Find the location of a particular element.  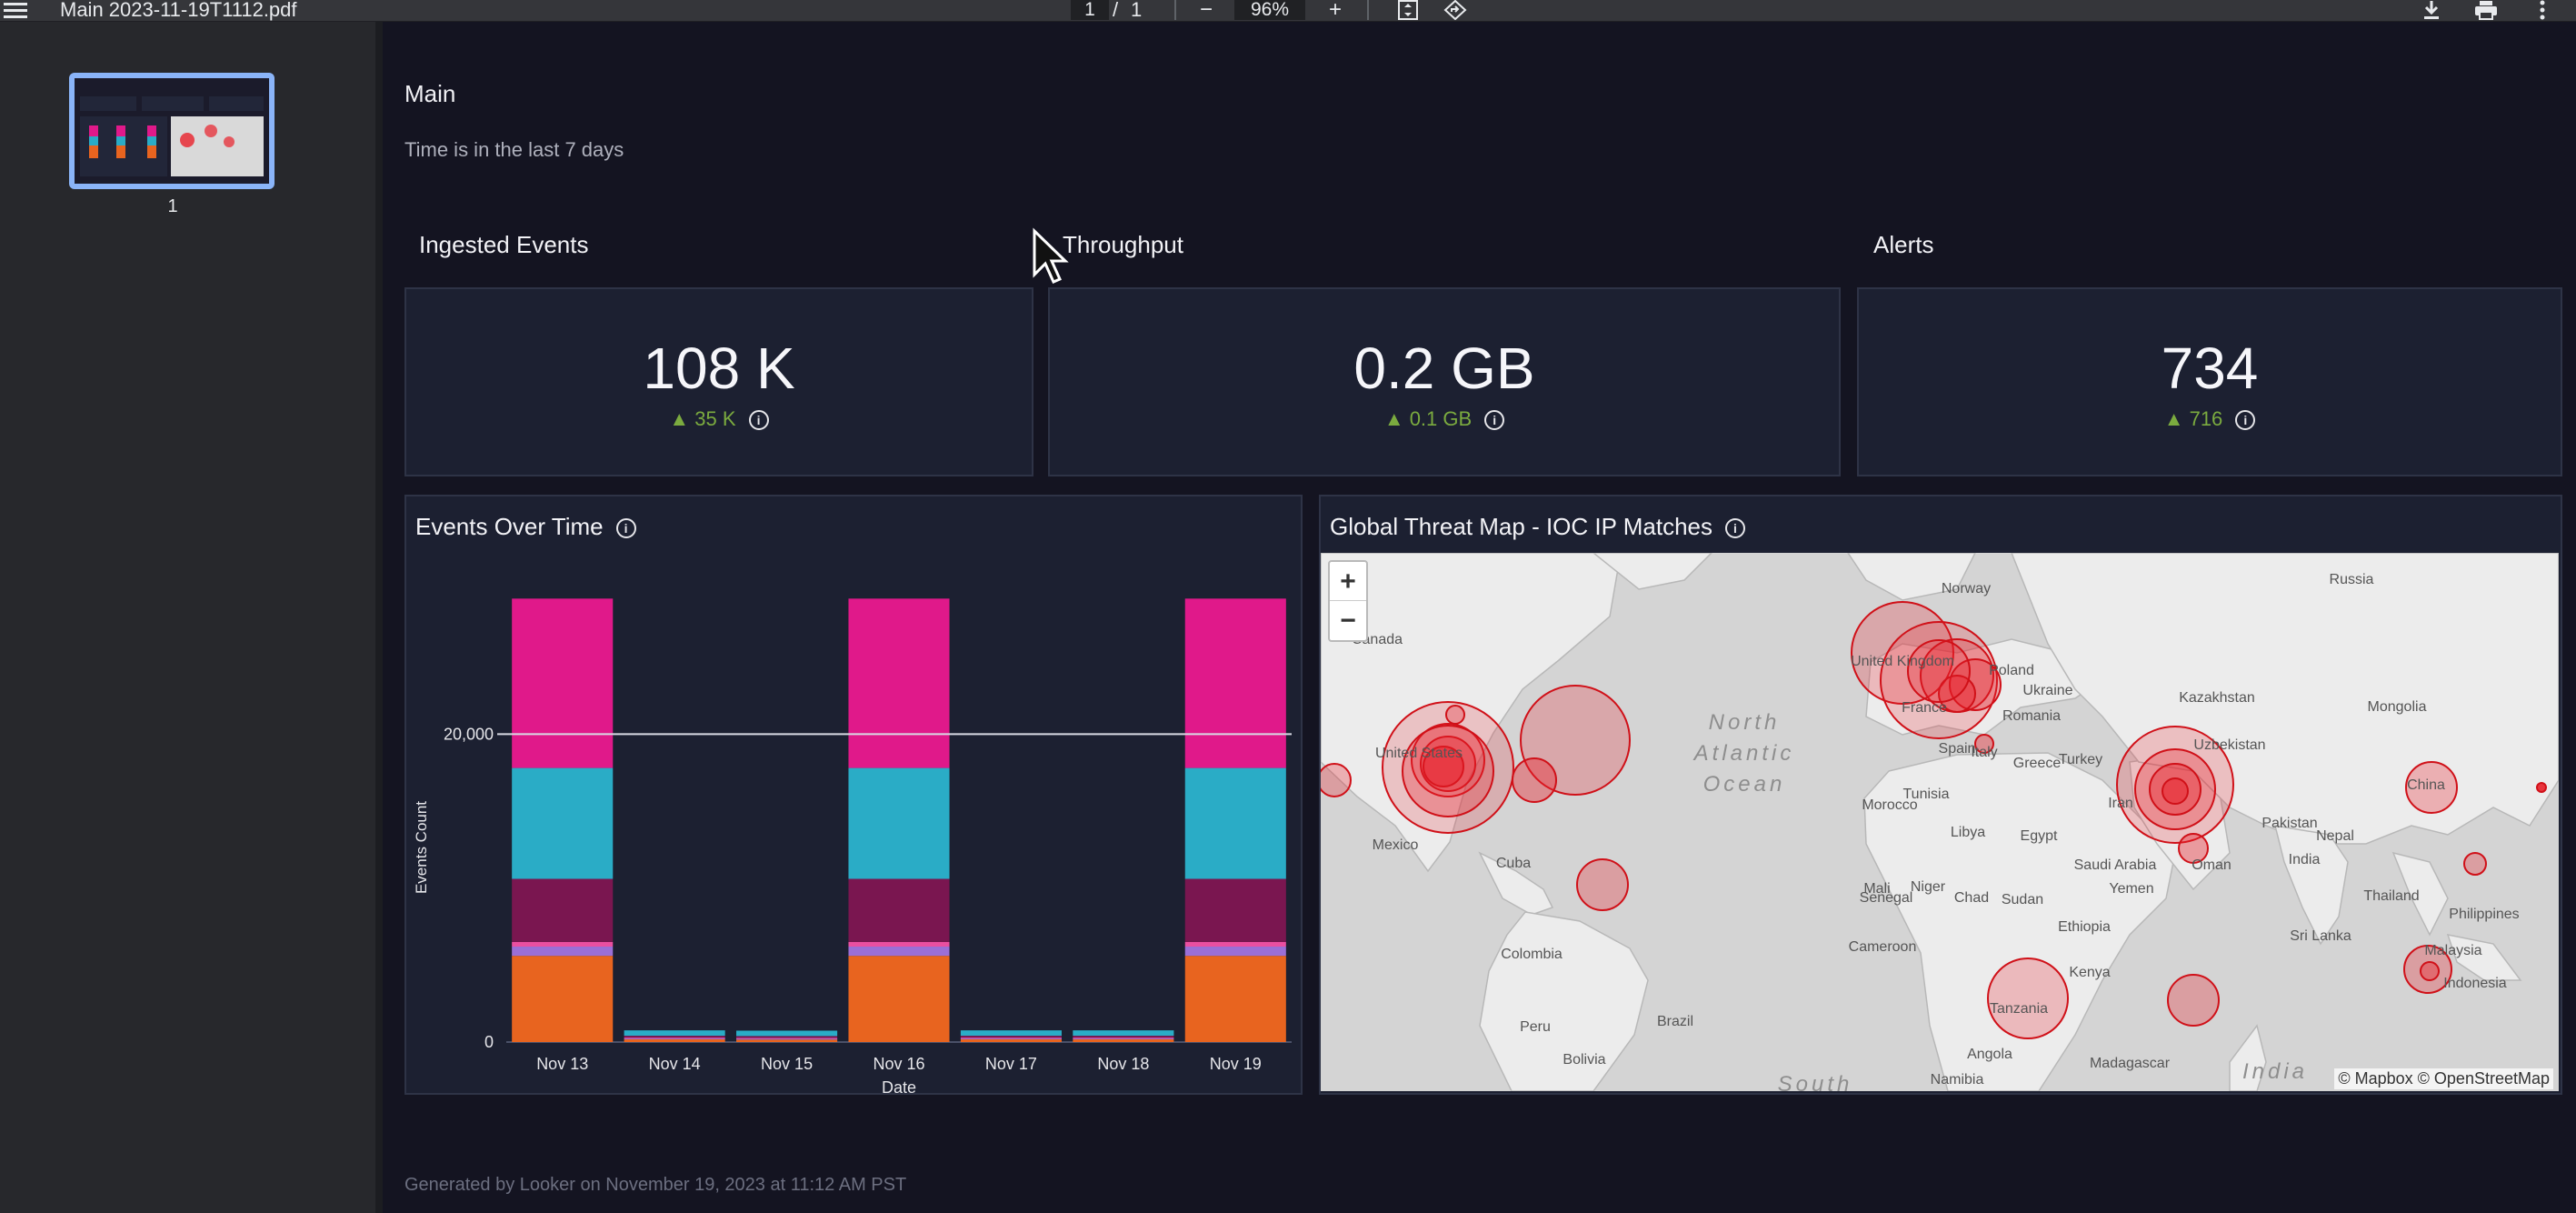

page-number-input: 1 is located at coordinates (1090, 10).